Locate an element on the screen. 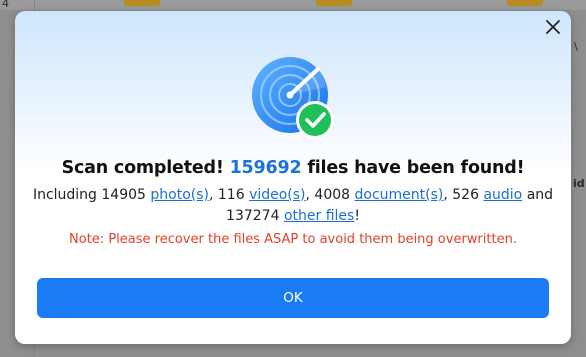  background-header is located at coordinates (293, 5).